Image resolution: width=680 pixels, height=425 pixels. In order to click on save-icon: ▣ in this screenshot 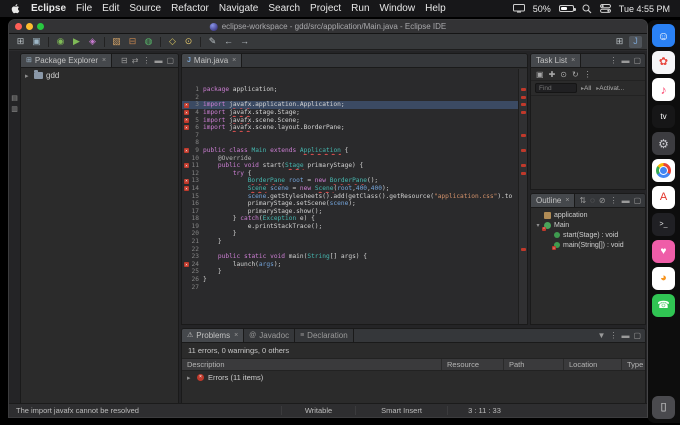, I will do `click(36, 42)`.